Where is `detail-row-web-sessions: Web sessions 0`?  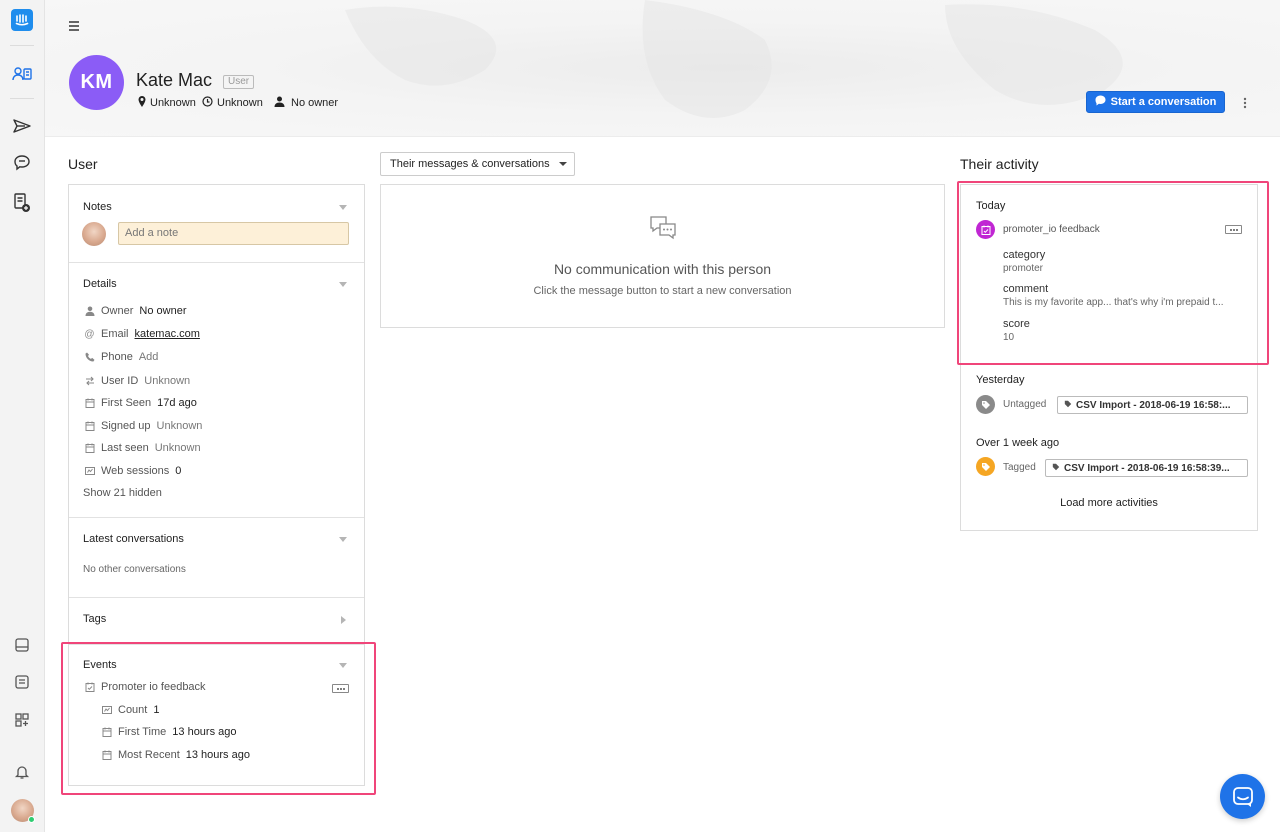 detail-row-web-sessions: Web sessions 0 is located at coordinates (132, 471).